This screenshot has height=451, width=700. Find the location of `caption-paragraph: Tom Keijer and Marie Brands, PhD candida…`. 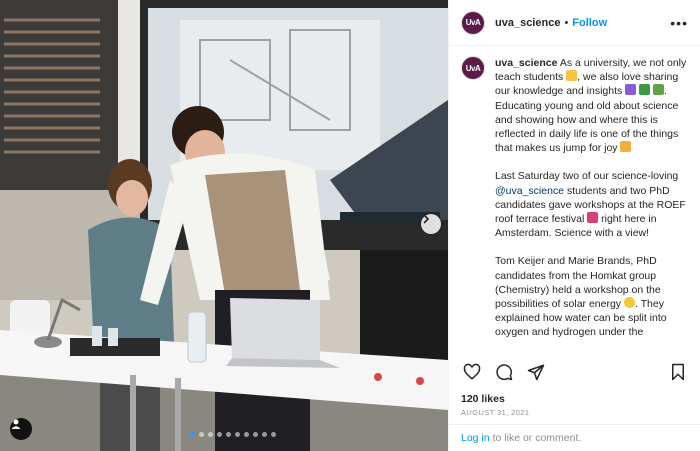

caption-paragraph: Tom Keijer and Marie Brands, PhD candida… is located at coordinates (594, 296).